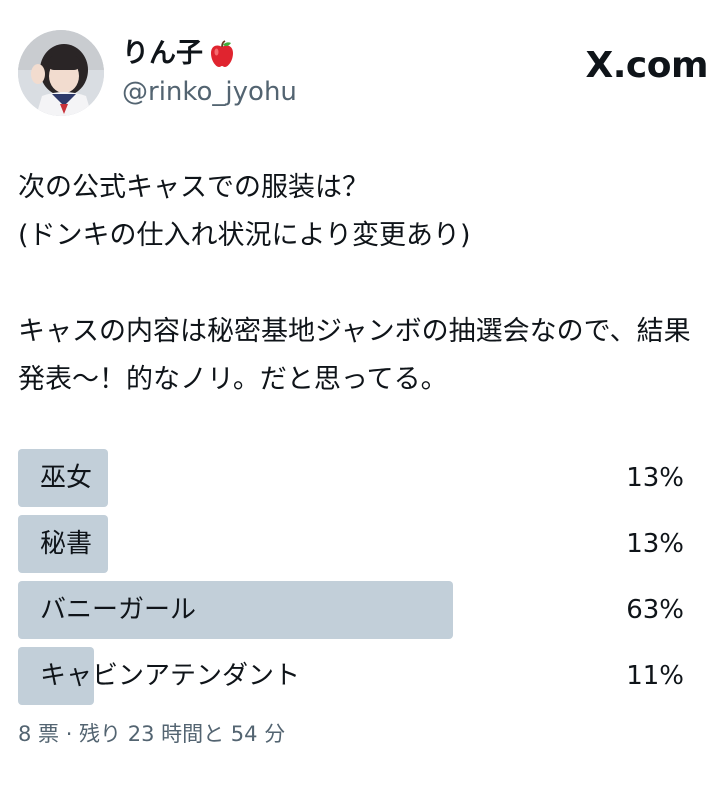 This screenshot has width=726, height=800. What do you see at coordinates (655, 610) in the screenshot?
I see `poll-option-percent: 63%` at bounding box center [655, 610].